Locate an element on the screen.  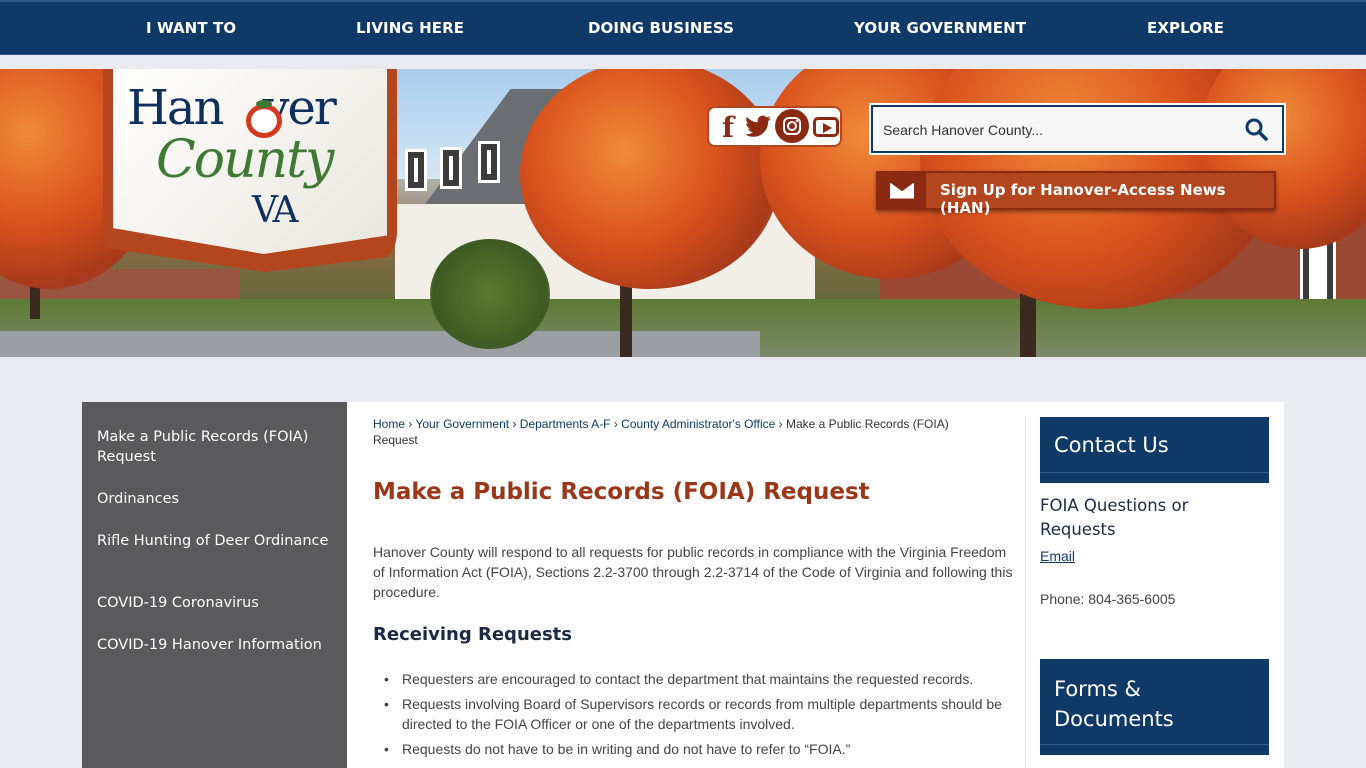
facebook-icon: f is located at coordinates (728, 127).